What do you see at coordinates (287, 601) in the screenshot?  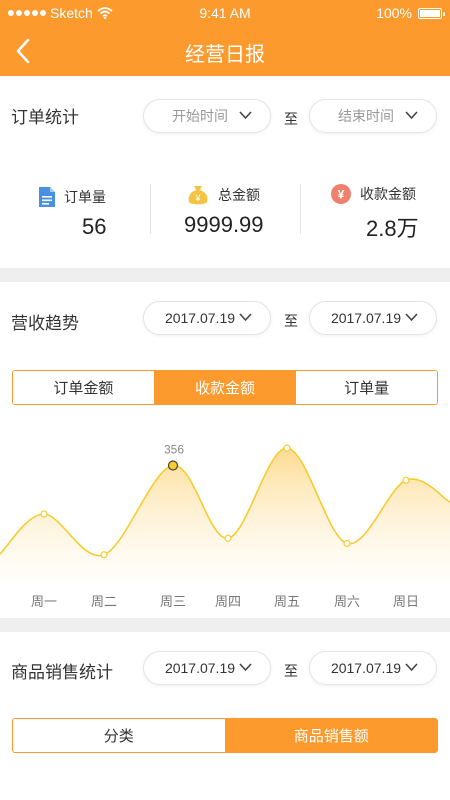 I see `x-axis-label: 周五` at bounding box center [287, 601].